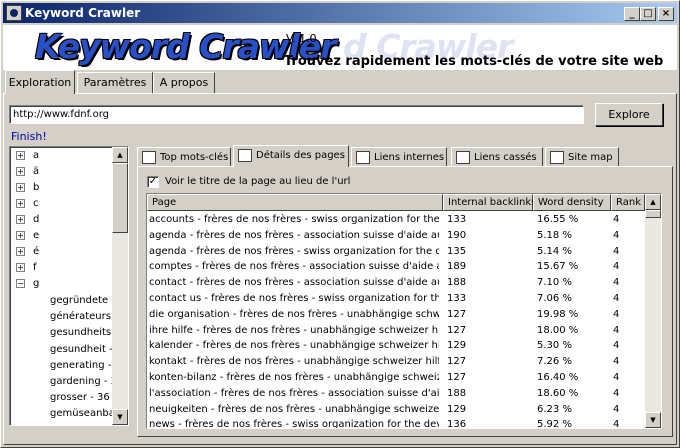  Describe the element at coordinates (184, 157) in the screenshot. I see `tab-top-keywords: Top mots-clés` at that location.